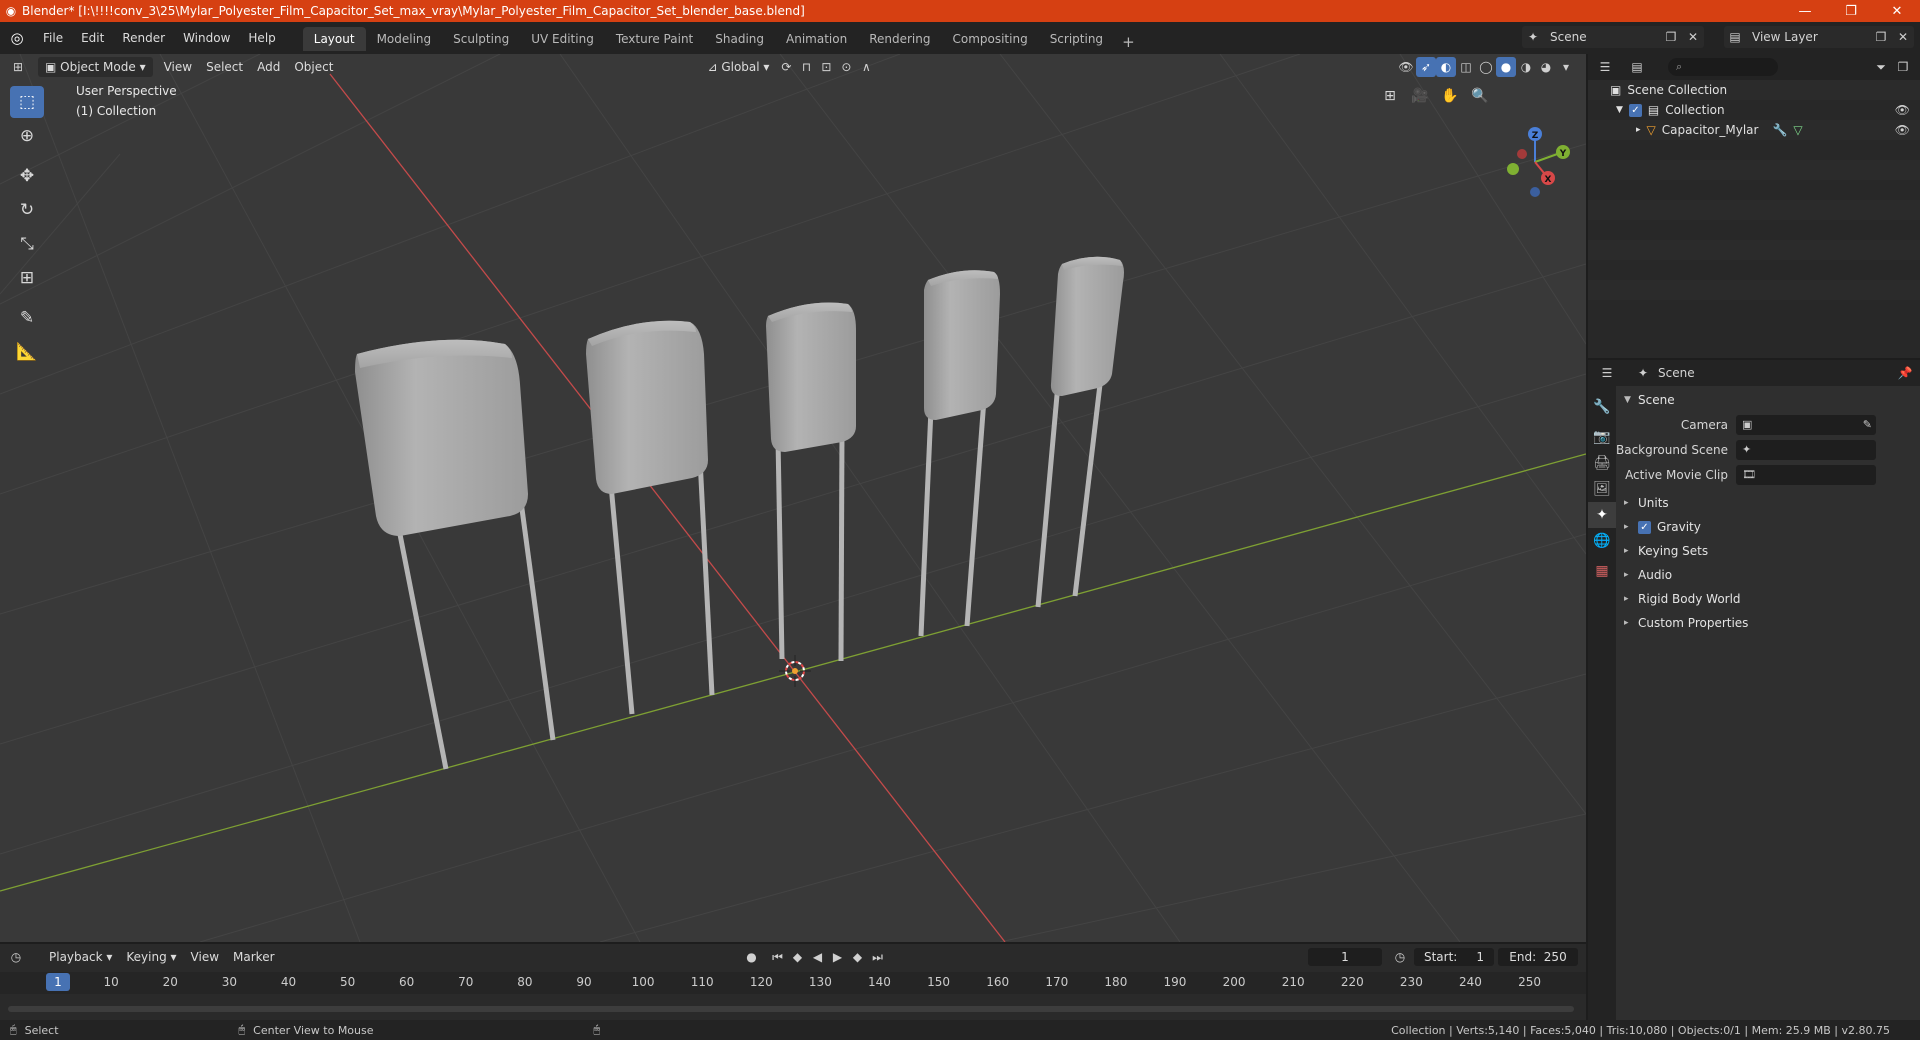 The height and width of the screenshot is (1040, 1920). What do you see at coordinates (27, 244) in the screenshot?
I see `scale-tool-icon: ⤡` at bounding box center [27, 244].